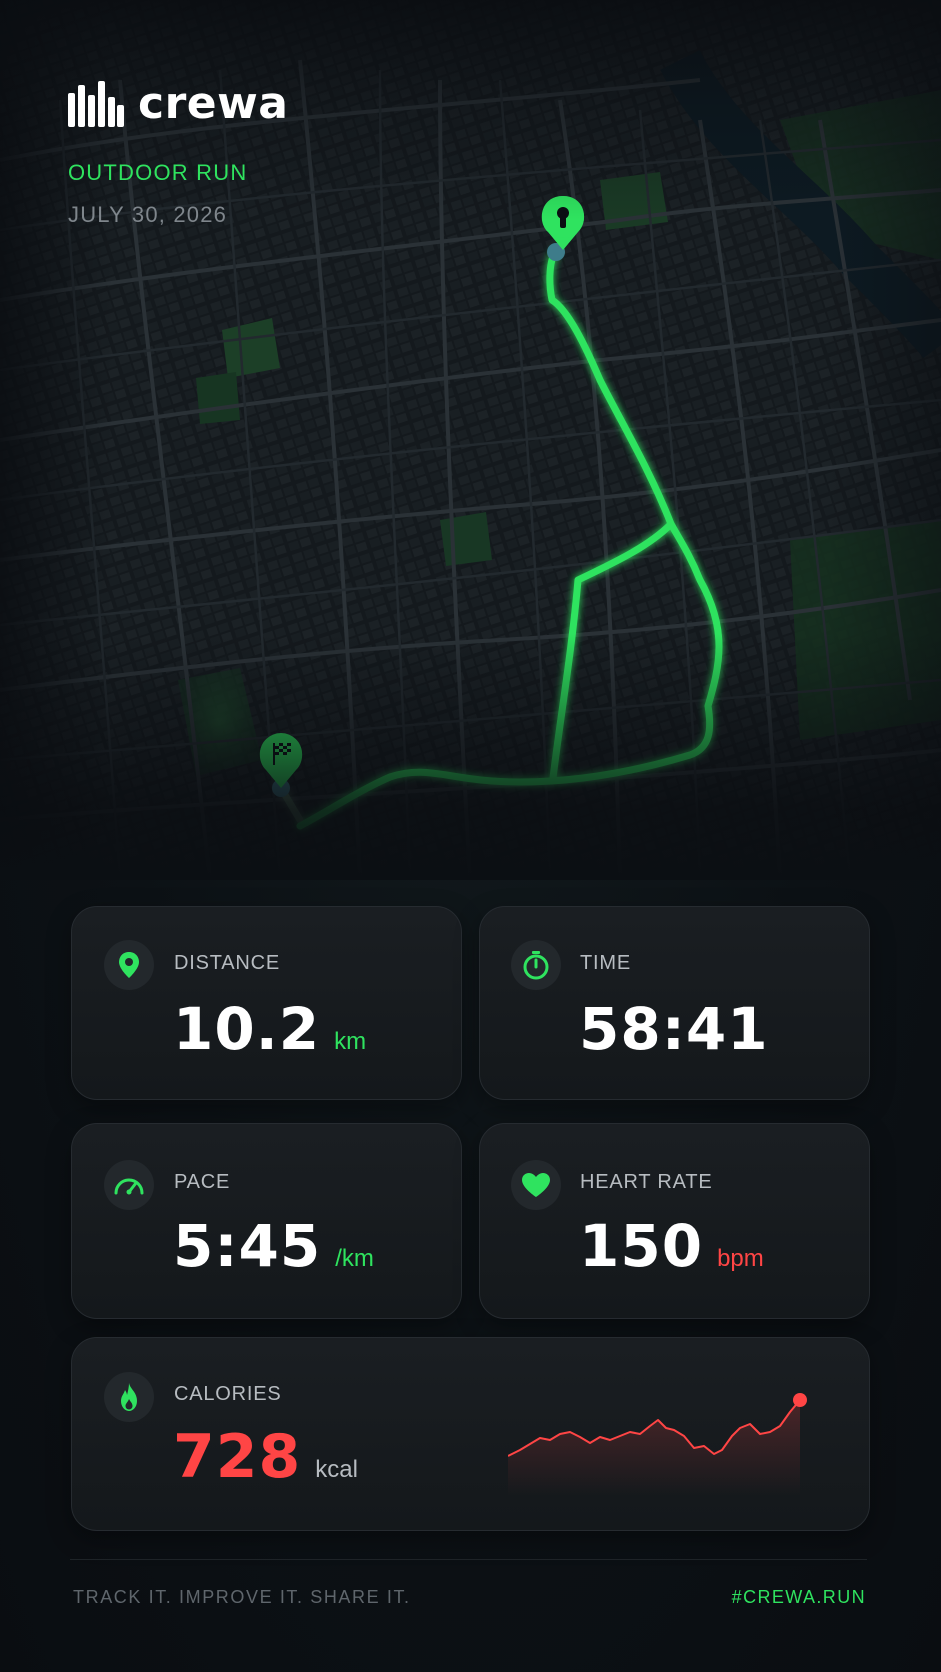 Image resolution: width=941 pixels, height=1672 pixels. I want to click on crewa-logo-icon, so click(96, 103).